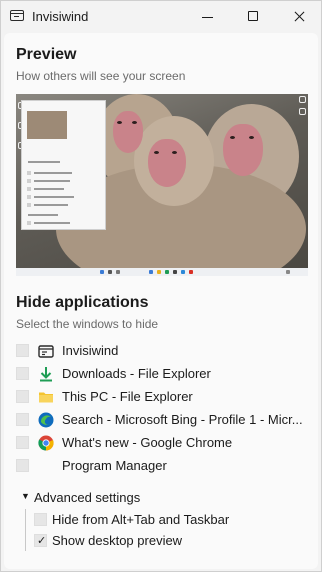 This screenshot has width=322, height=572. Describe the element at coordinates (136, 373) in the screenshot. I see `app-row-label: Downloads - File Explorer` at that location.